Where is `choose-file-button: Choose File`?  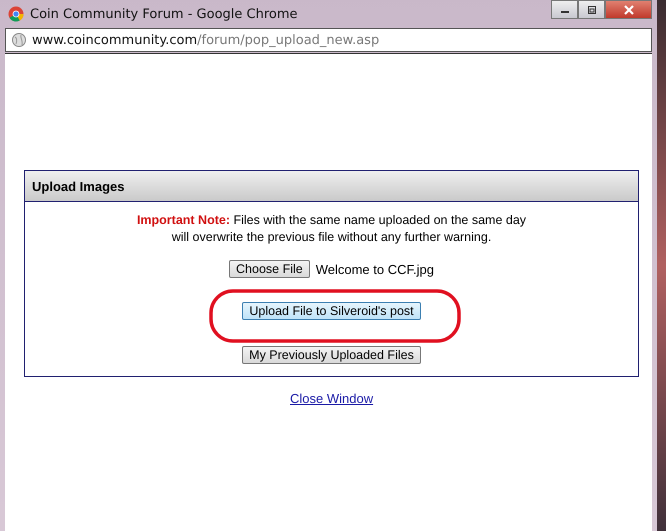
choose-file-button: Choose File is located at coordinates (269, 269).